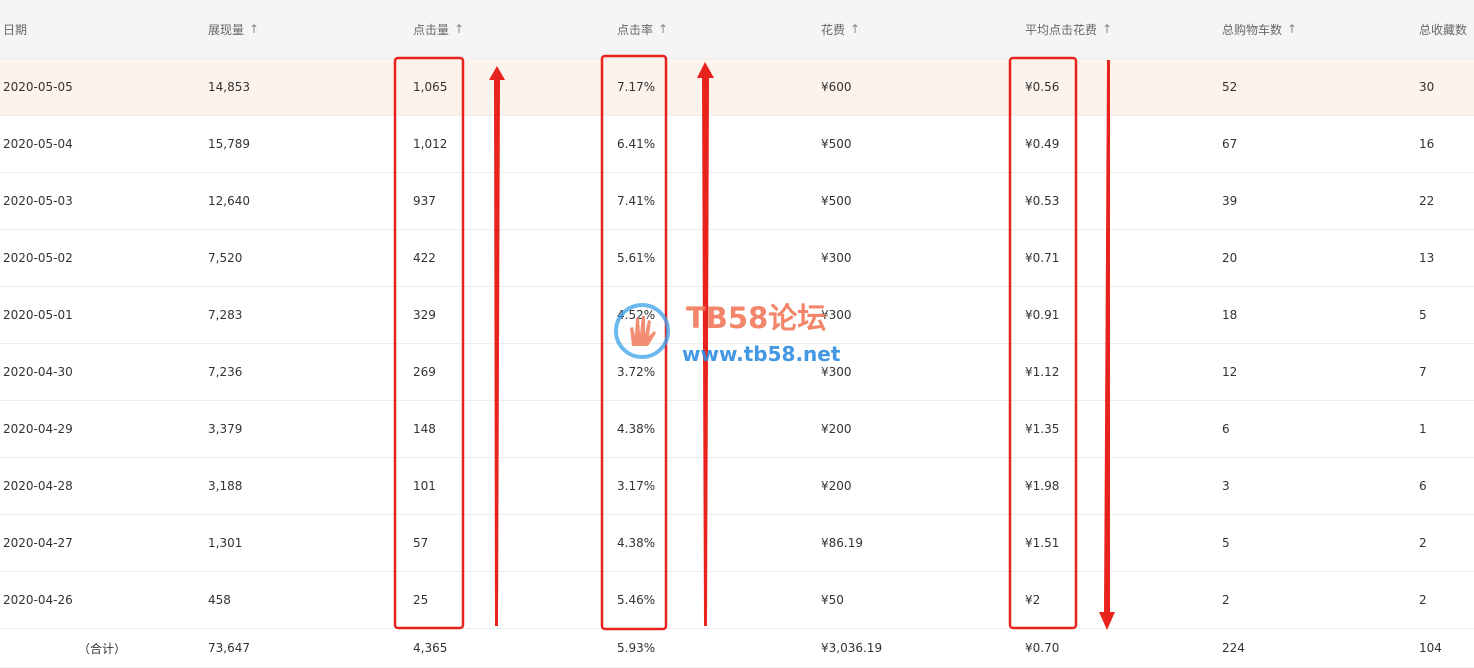  What do you see at coordinates (1226, 543) in the screenshot?
I see `cell-cart: 5` at bounding box center [1226, 543].